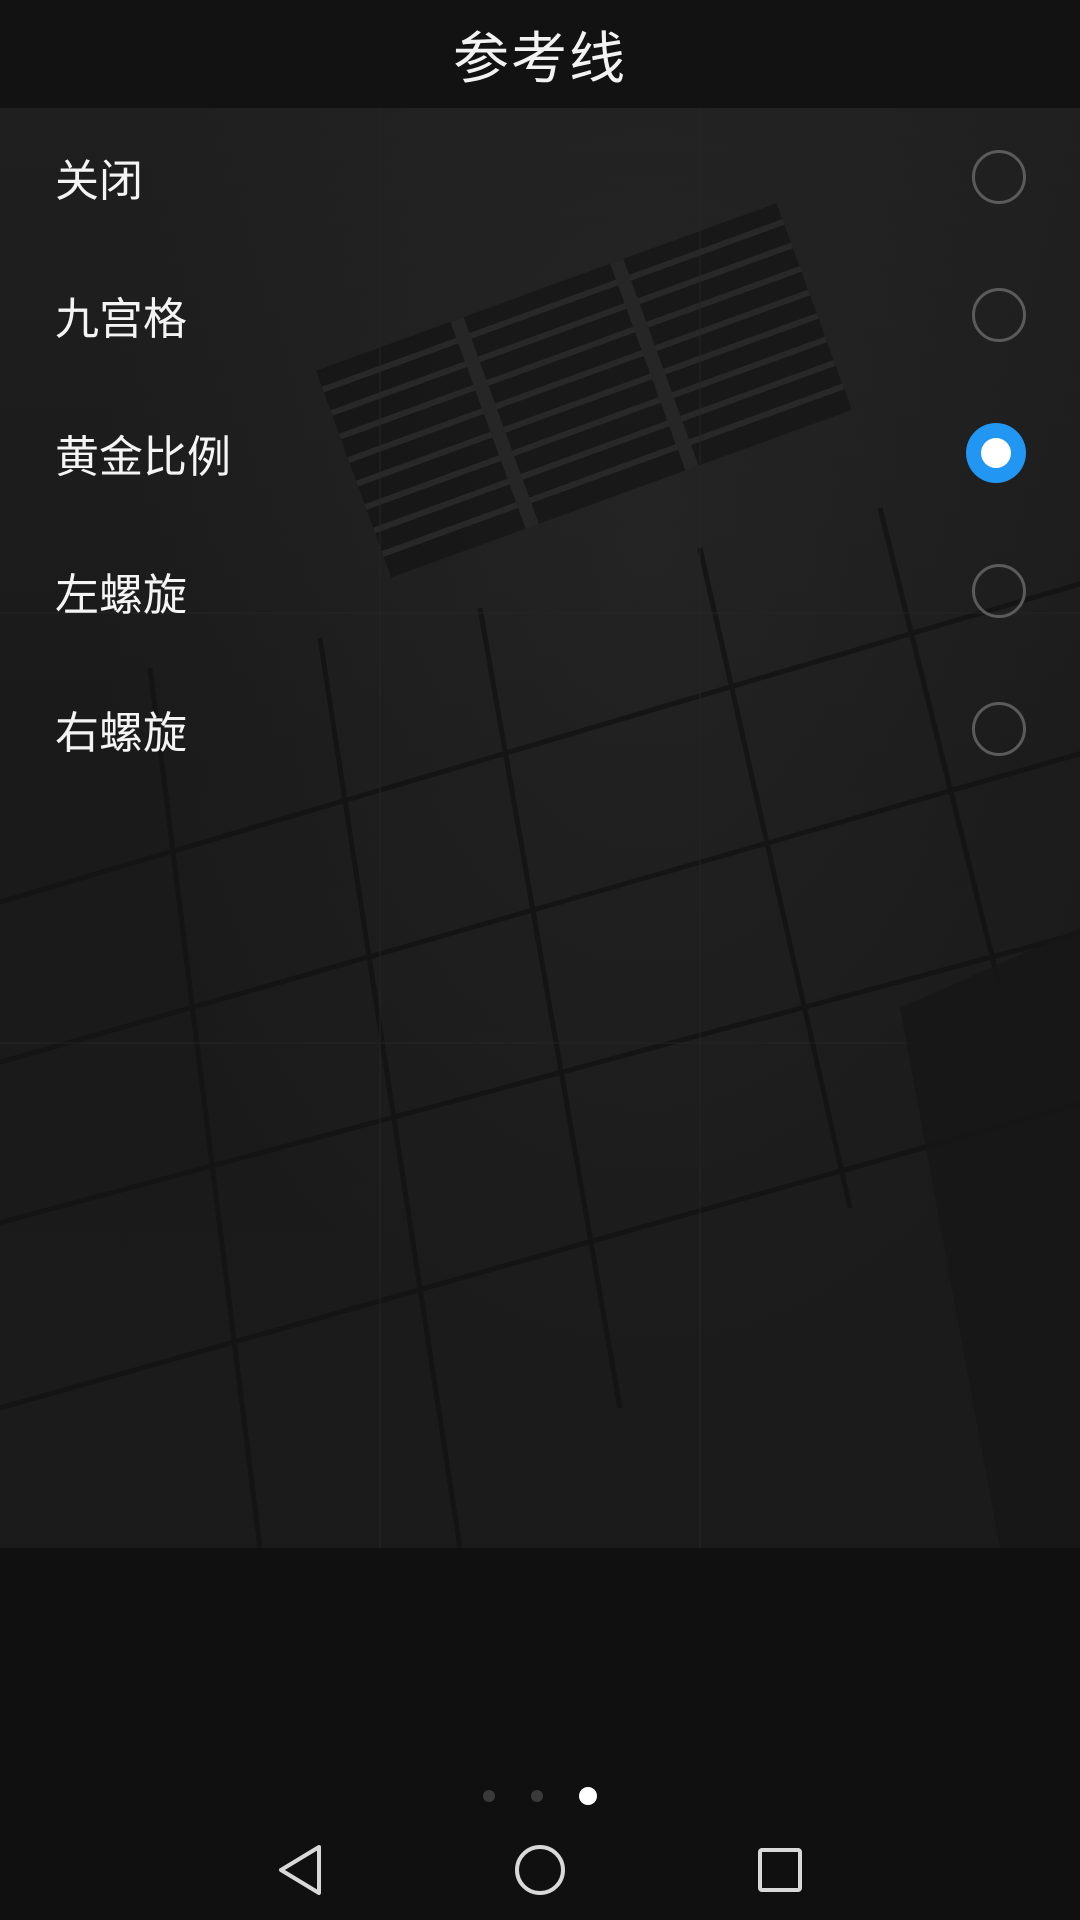  I want to click on recents-button, so click(780, 1870).